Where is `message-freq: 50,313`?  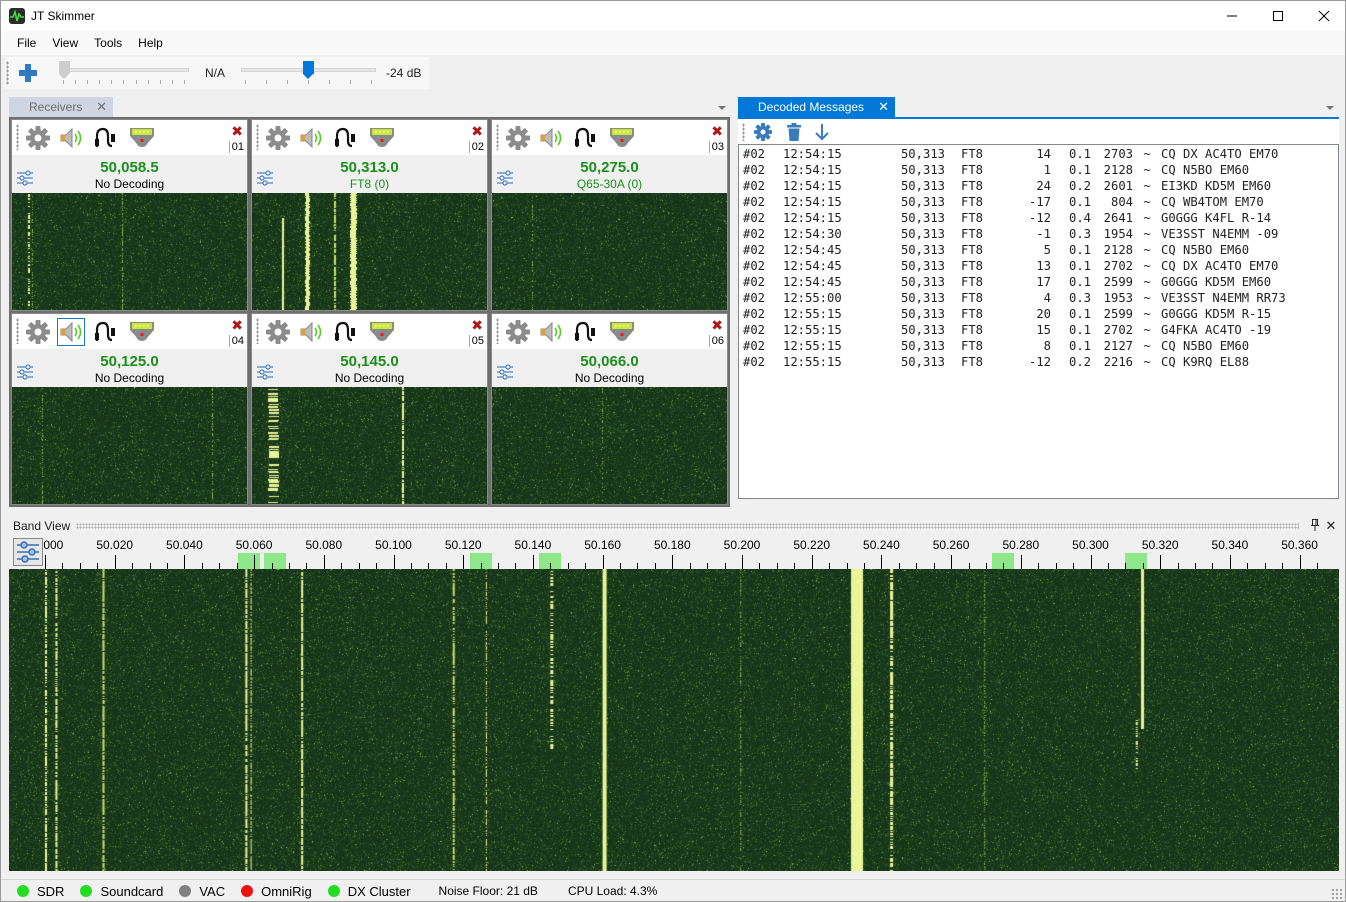
message-freq: 50,313 is located at coordinates (922, 154).